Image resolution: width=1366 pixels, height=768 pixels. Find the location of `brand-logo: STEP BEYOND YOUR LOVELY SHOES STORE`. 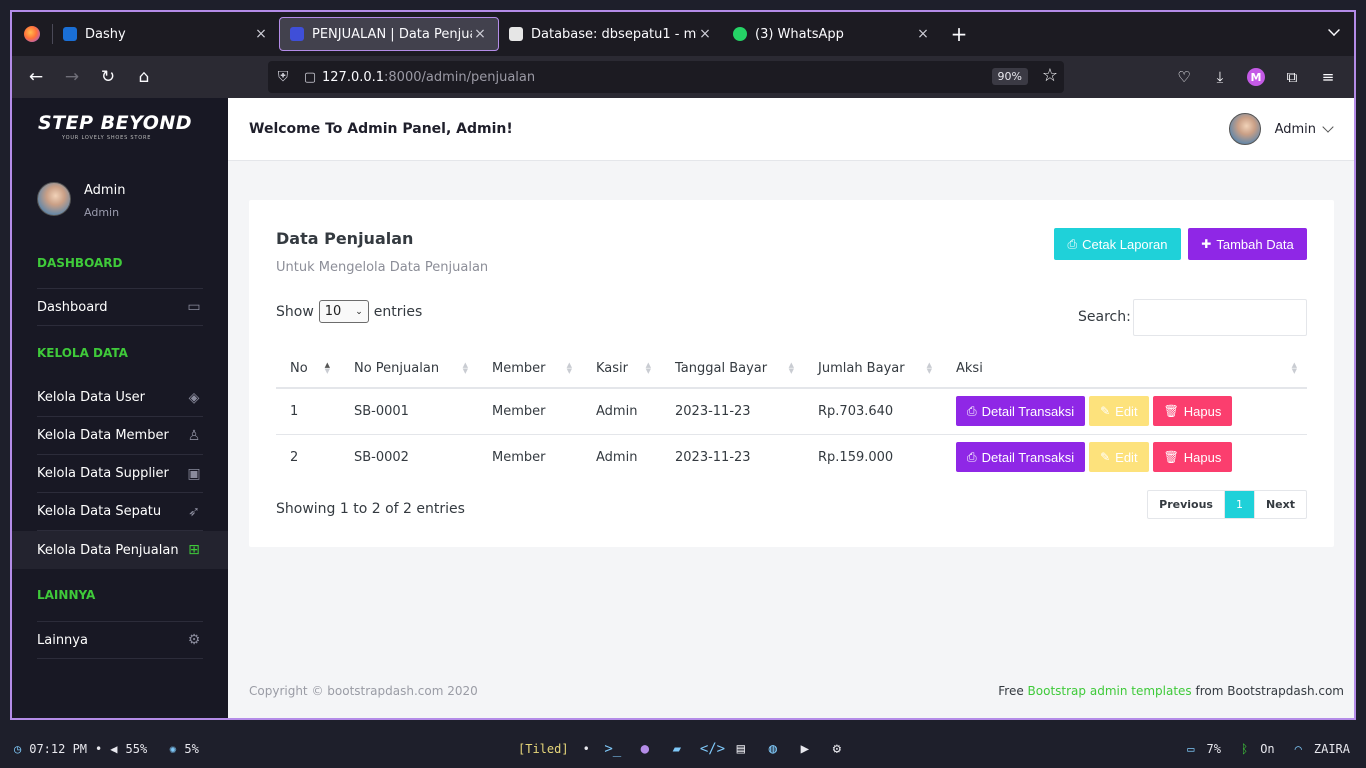

brand-logo: STEP BEYOND YOUR LOVELY SHOES STORE is located at coordinates (115, 126).